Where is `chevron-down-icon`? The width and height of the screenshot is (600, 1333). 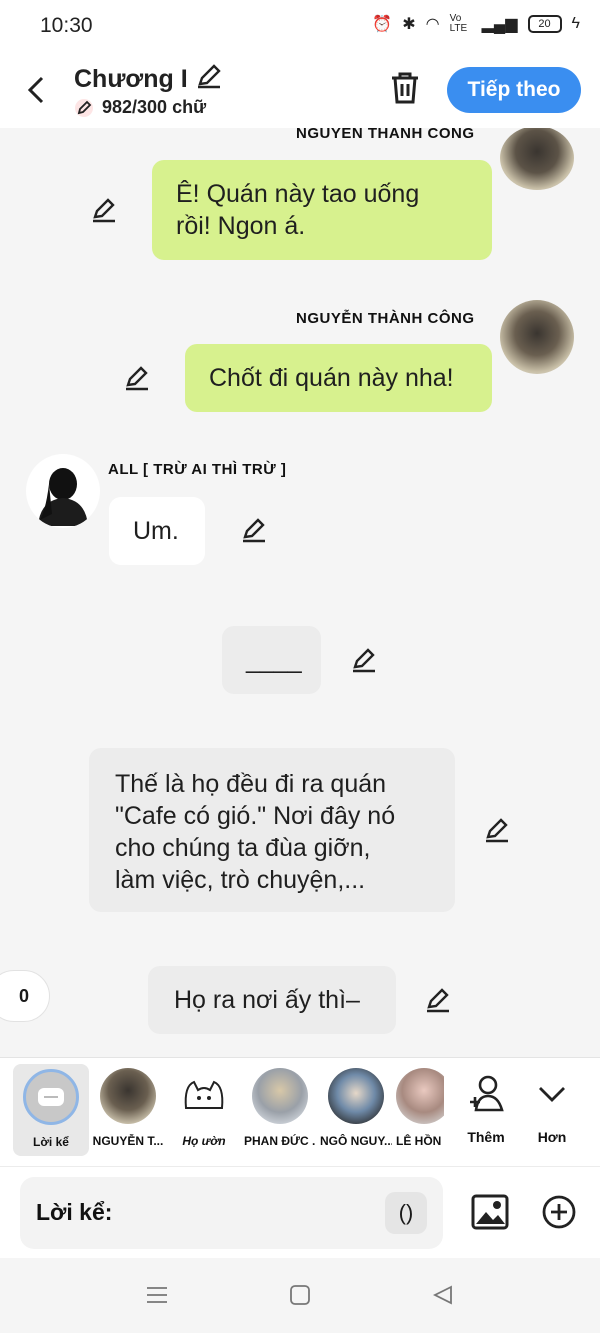 chevron-down-icon is located at coordinates (552, 1094).